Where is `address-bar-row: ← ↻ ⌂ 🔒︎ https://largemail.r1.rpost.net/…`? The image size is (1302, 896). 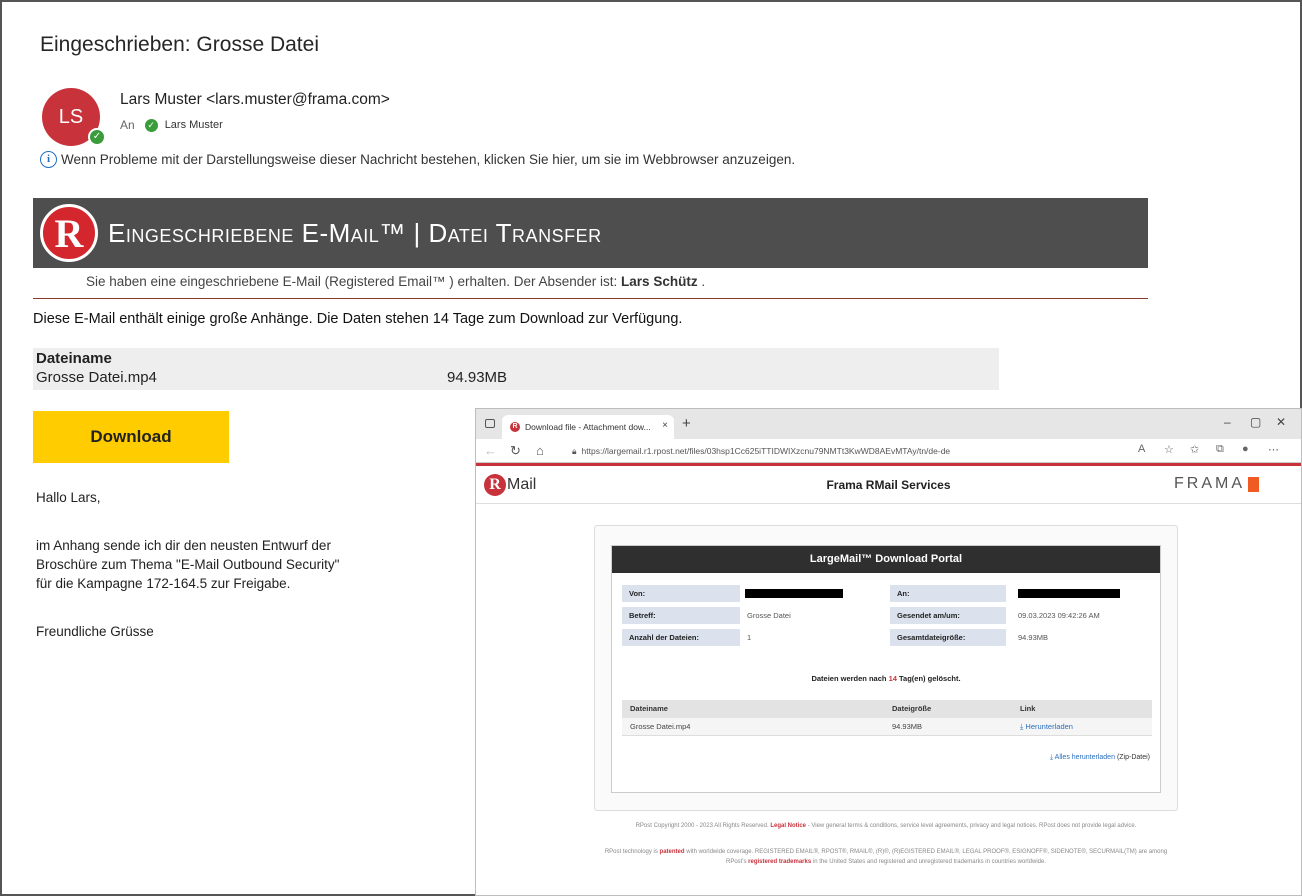 address-bar-row: ← ↻ ⌂ 🔒︎ https://largemail.r1.rpost.net/… is located at coordinates (888, 451).